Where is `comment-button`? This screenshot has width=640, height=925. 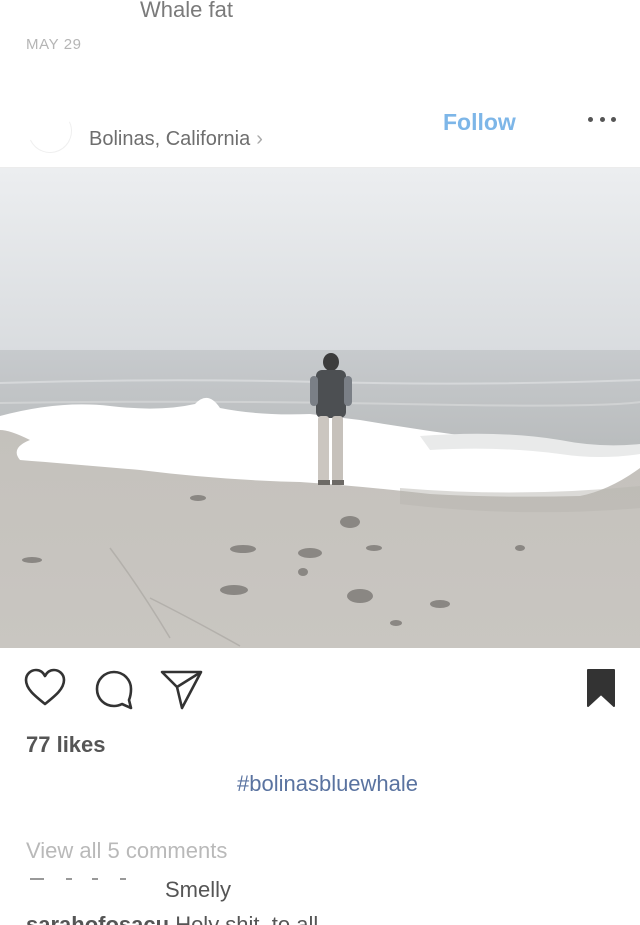 comment-button is located at coordinates (114, 691).